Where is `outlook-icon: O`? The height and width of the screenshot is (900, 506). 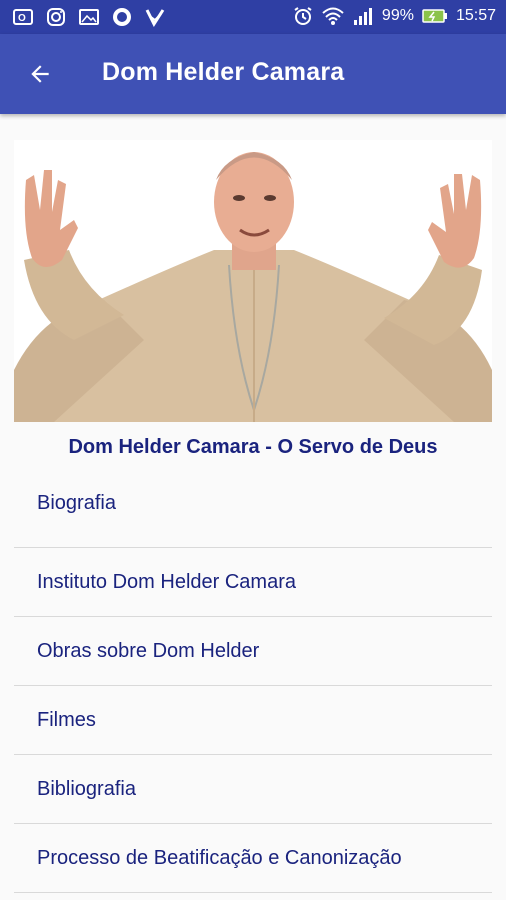 outlook-icon: O is located at coordinates (23, 17).